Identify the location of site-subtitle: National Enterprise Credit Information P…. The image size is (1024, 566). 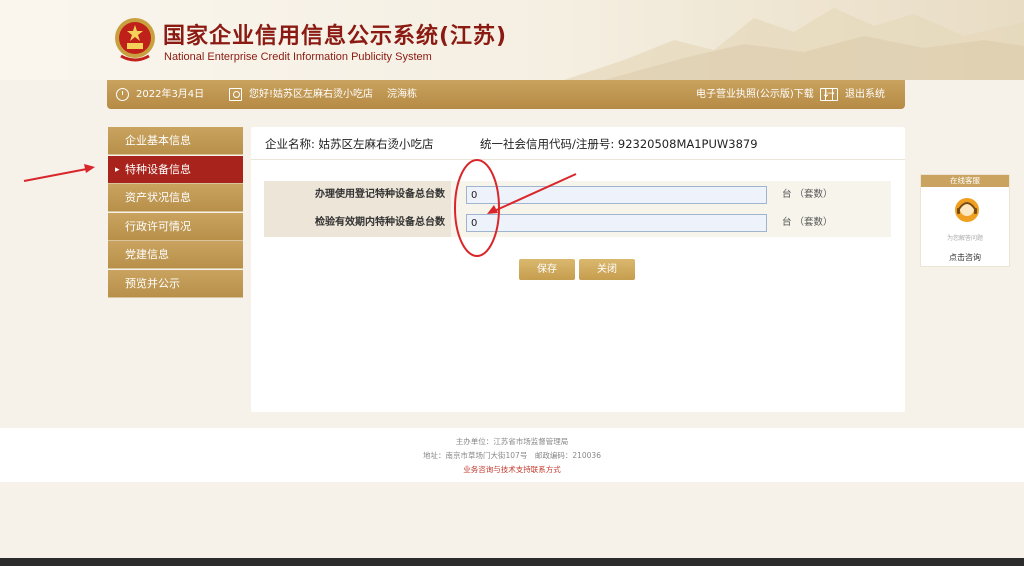
(298, 57).